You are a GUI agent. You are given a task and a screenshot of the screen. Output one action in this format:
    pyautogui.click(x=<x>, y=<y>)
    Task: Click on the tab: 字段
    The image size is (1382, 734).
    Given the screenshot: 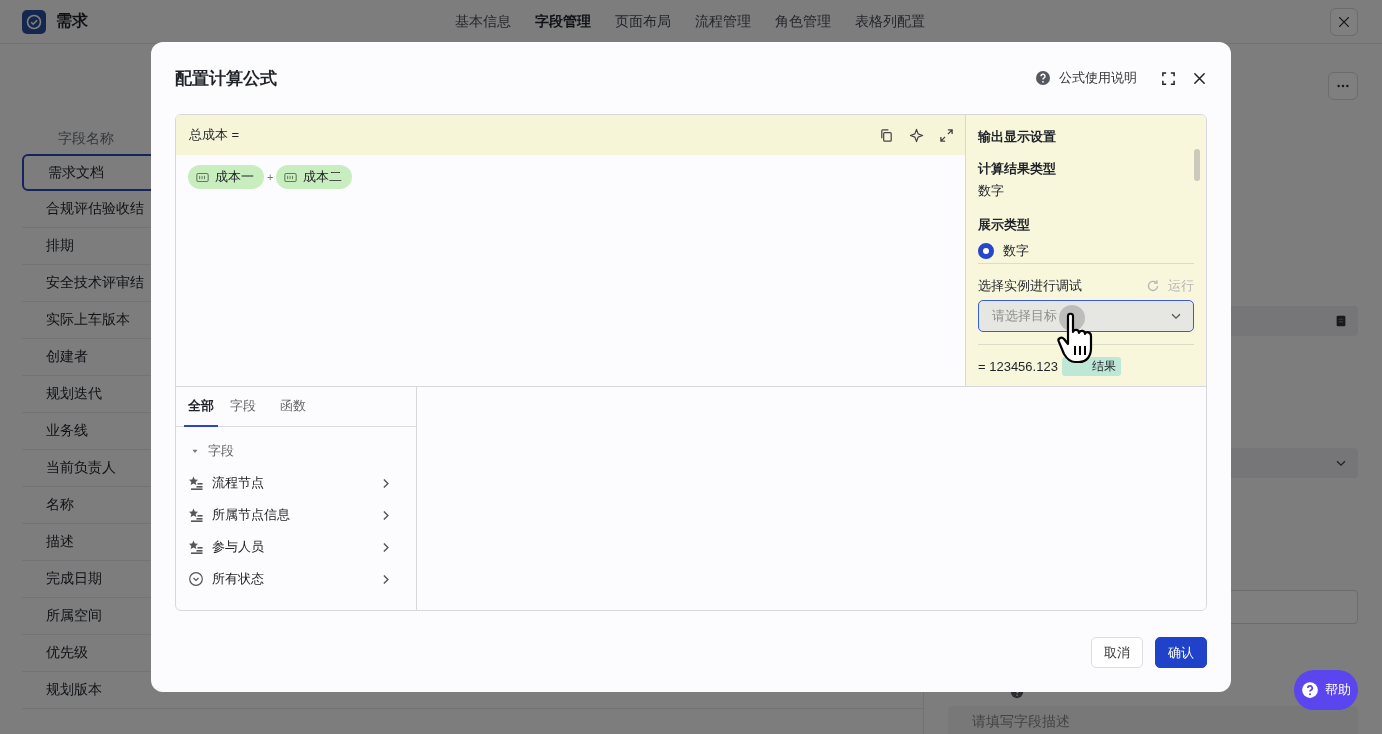 What is the action you would take?
    pyautogui.click(x=247, y=407)
    